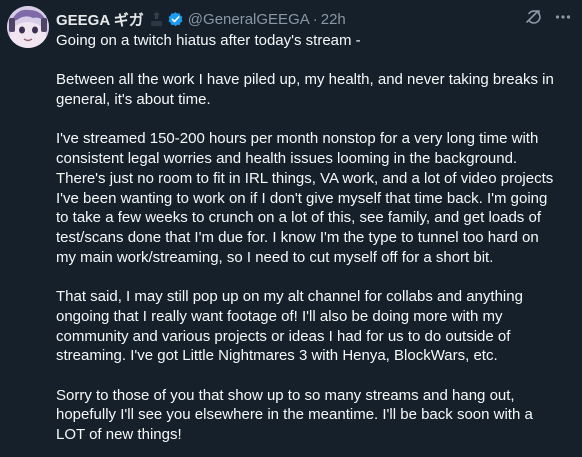  Describe the element at coordinates (548, 17) in the screenshot. I see `tweet-actions` at that location.